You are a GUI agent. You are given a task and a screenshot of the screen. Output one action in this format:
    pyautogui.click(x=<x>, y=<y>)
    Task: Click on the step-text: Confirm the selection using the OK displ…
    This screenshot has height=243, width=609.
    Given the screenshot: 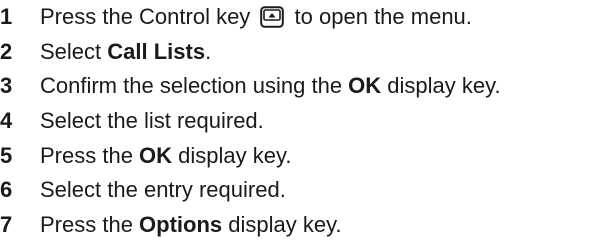 What is the action you would take?
    pyautogui.click(x=270, y=86)
    